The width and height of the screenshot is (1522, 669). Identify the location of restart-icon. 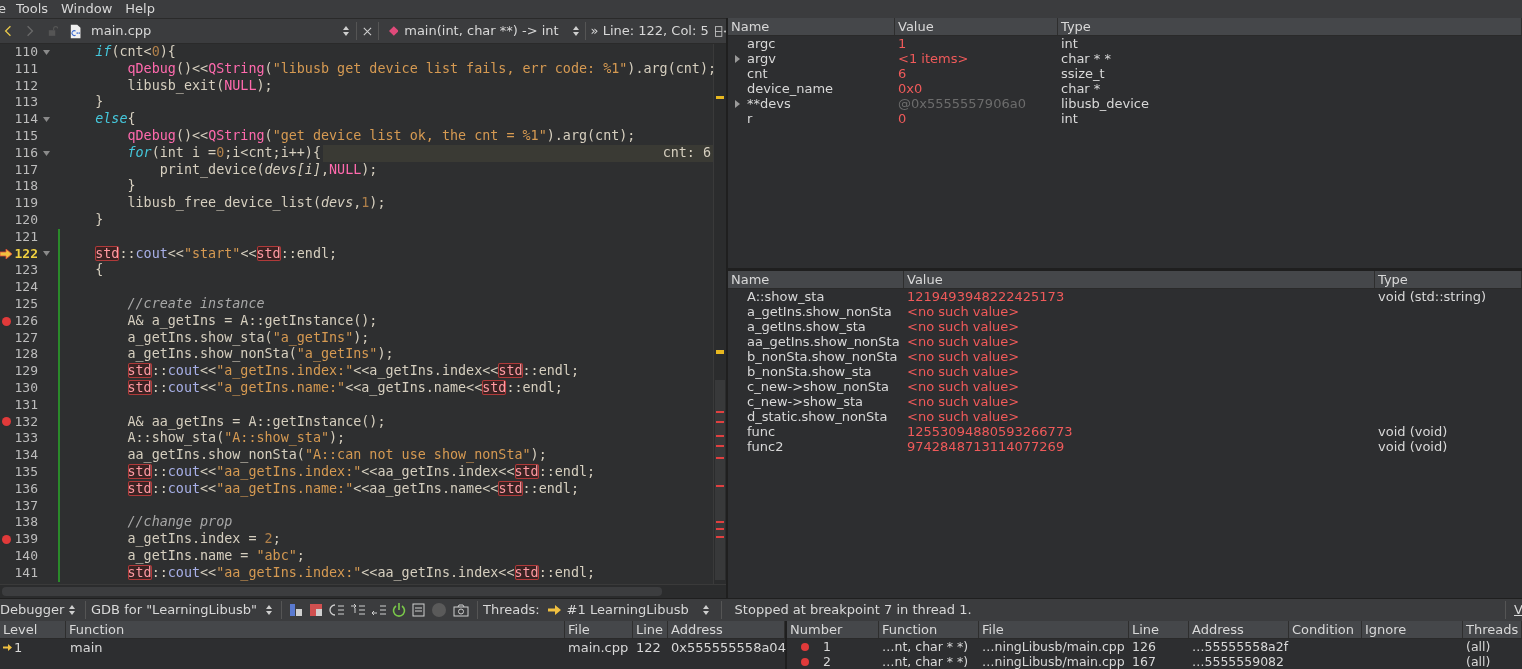
(399, 610).